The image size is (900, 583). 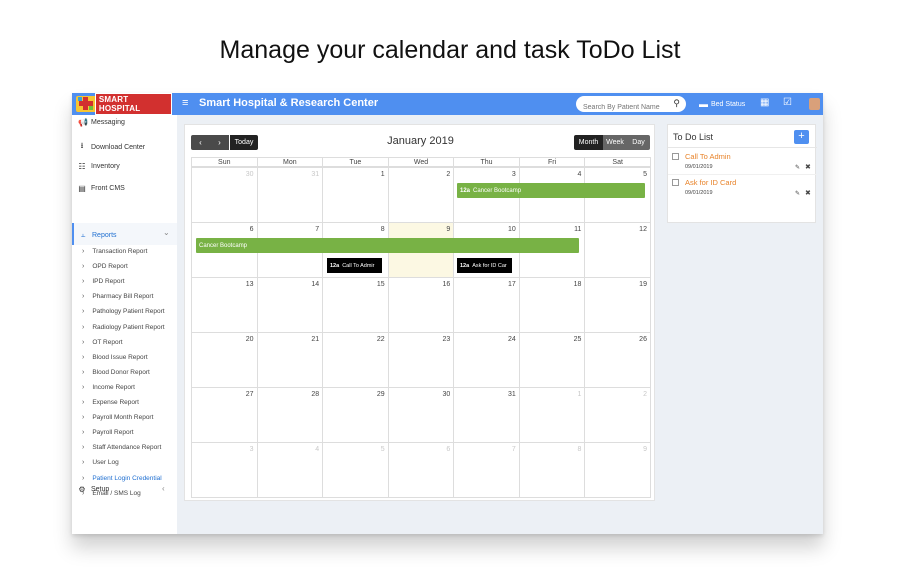 I want to click on day-number: 9, so click(x=448, y=229).